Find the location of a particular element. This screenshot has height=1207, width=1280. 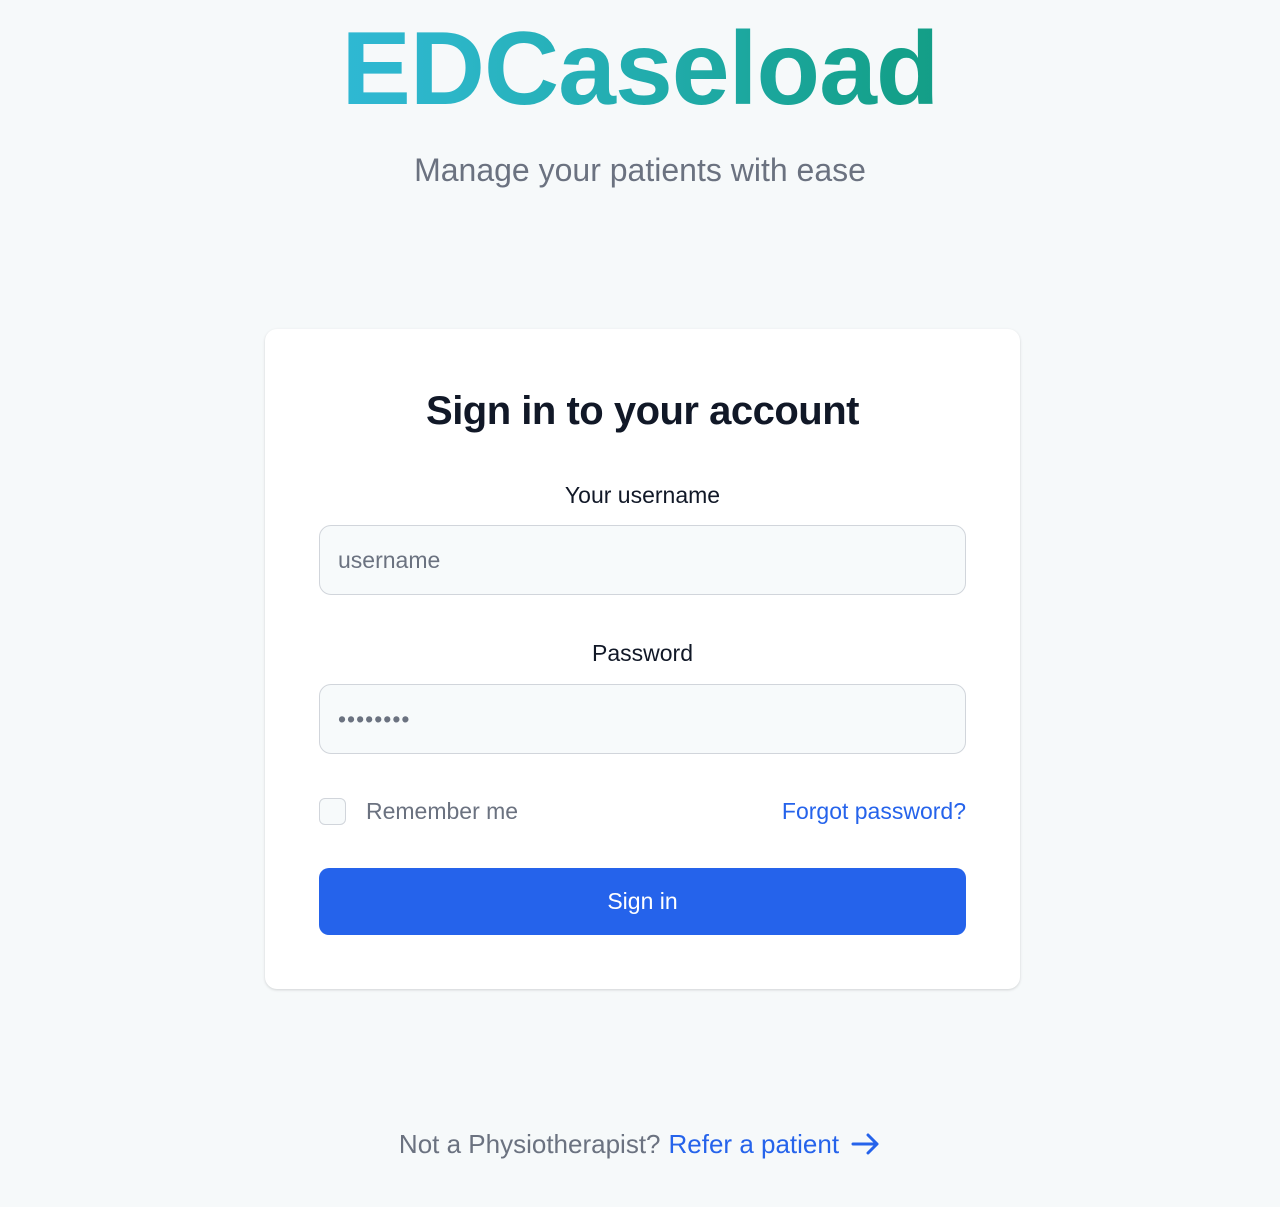

sign-in-button: Sign in is located at coordinates (642, 901).